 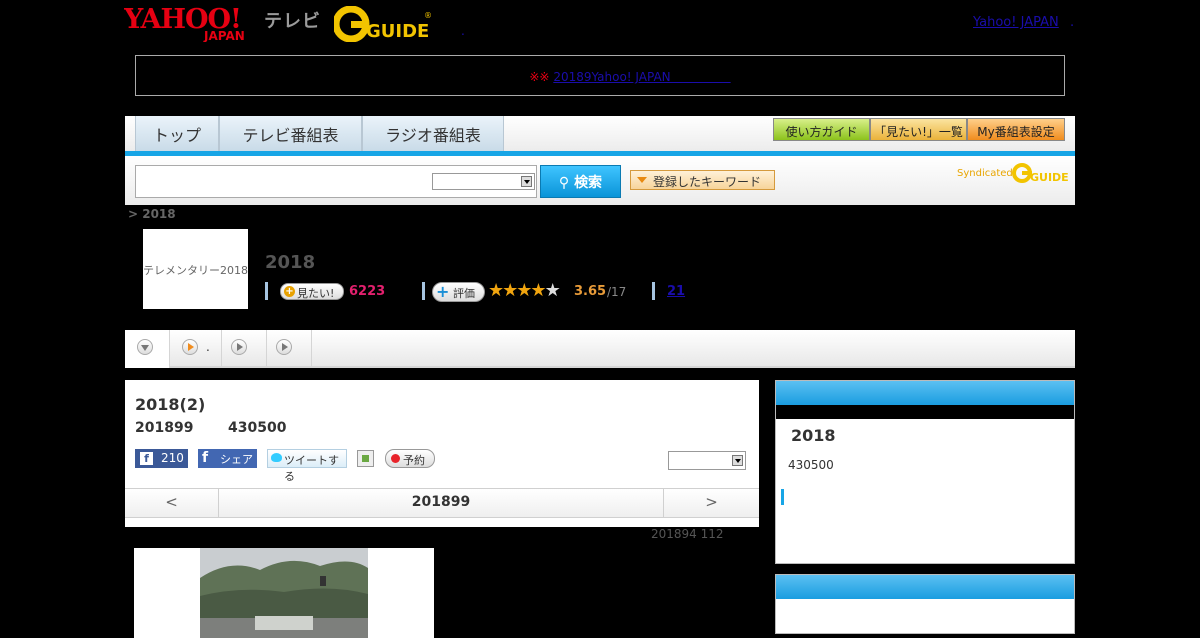 What do you see at coordinates (170, 404) in the screenshot?
I see `episode-title: 2018(2)` at bounding box center [170, 404].